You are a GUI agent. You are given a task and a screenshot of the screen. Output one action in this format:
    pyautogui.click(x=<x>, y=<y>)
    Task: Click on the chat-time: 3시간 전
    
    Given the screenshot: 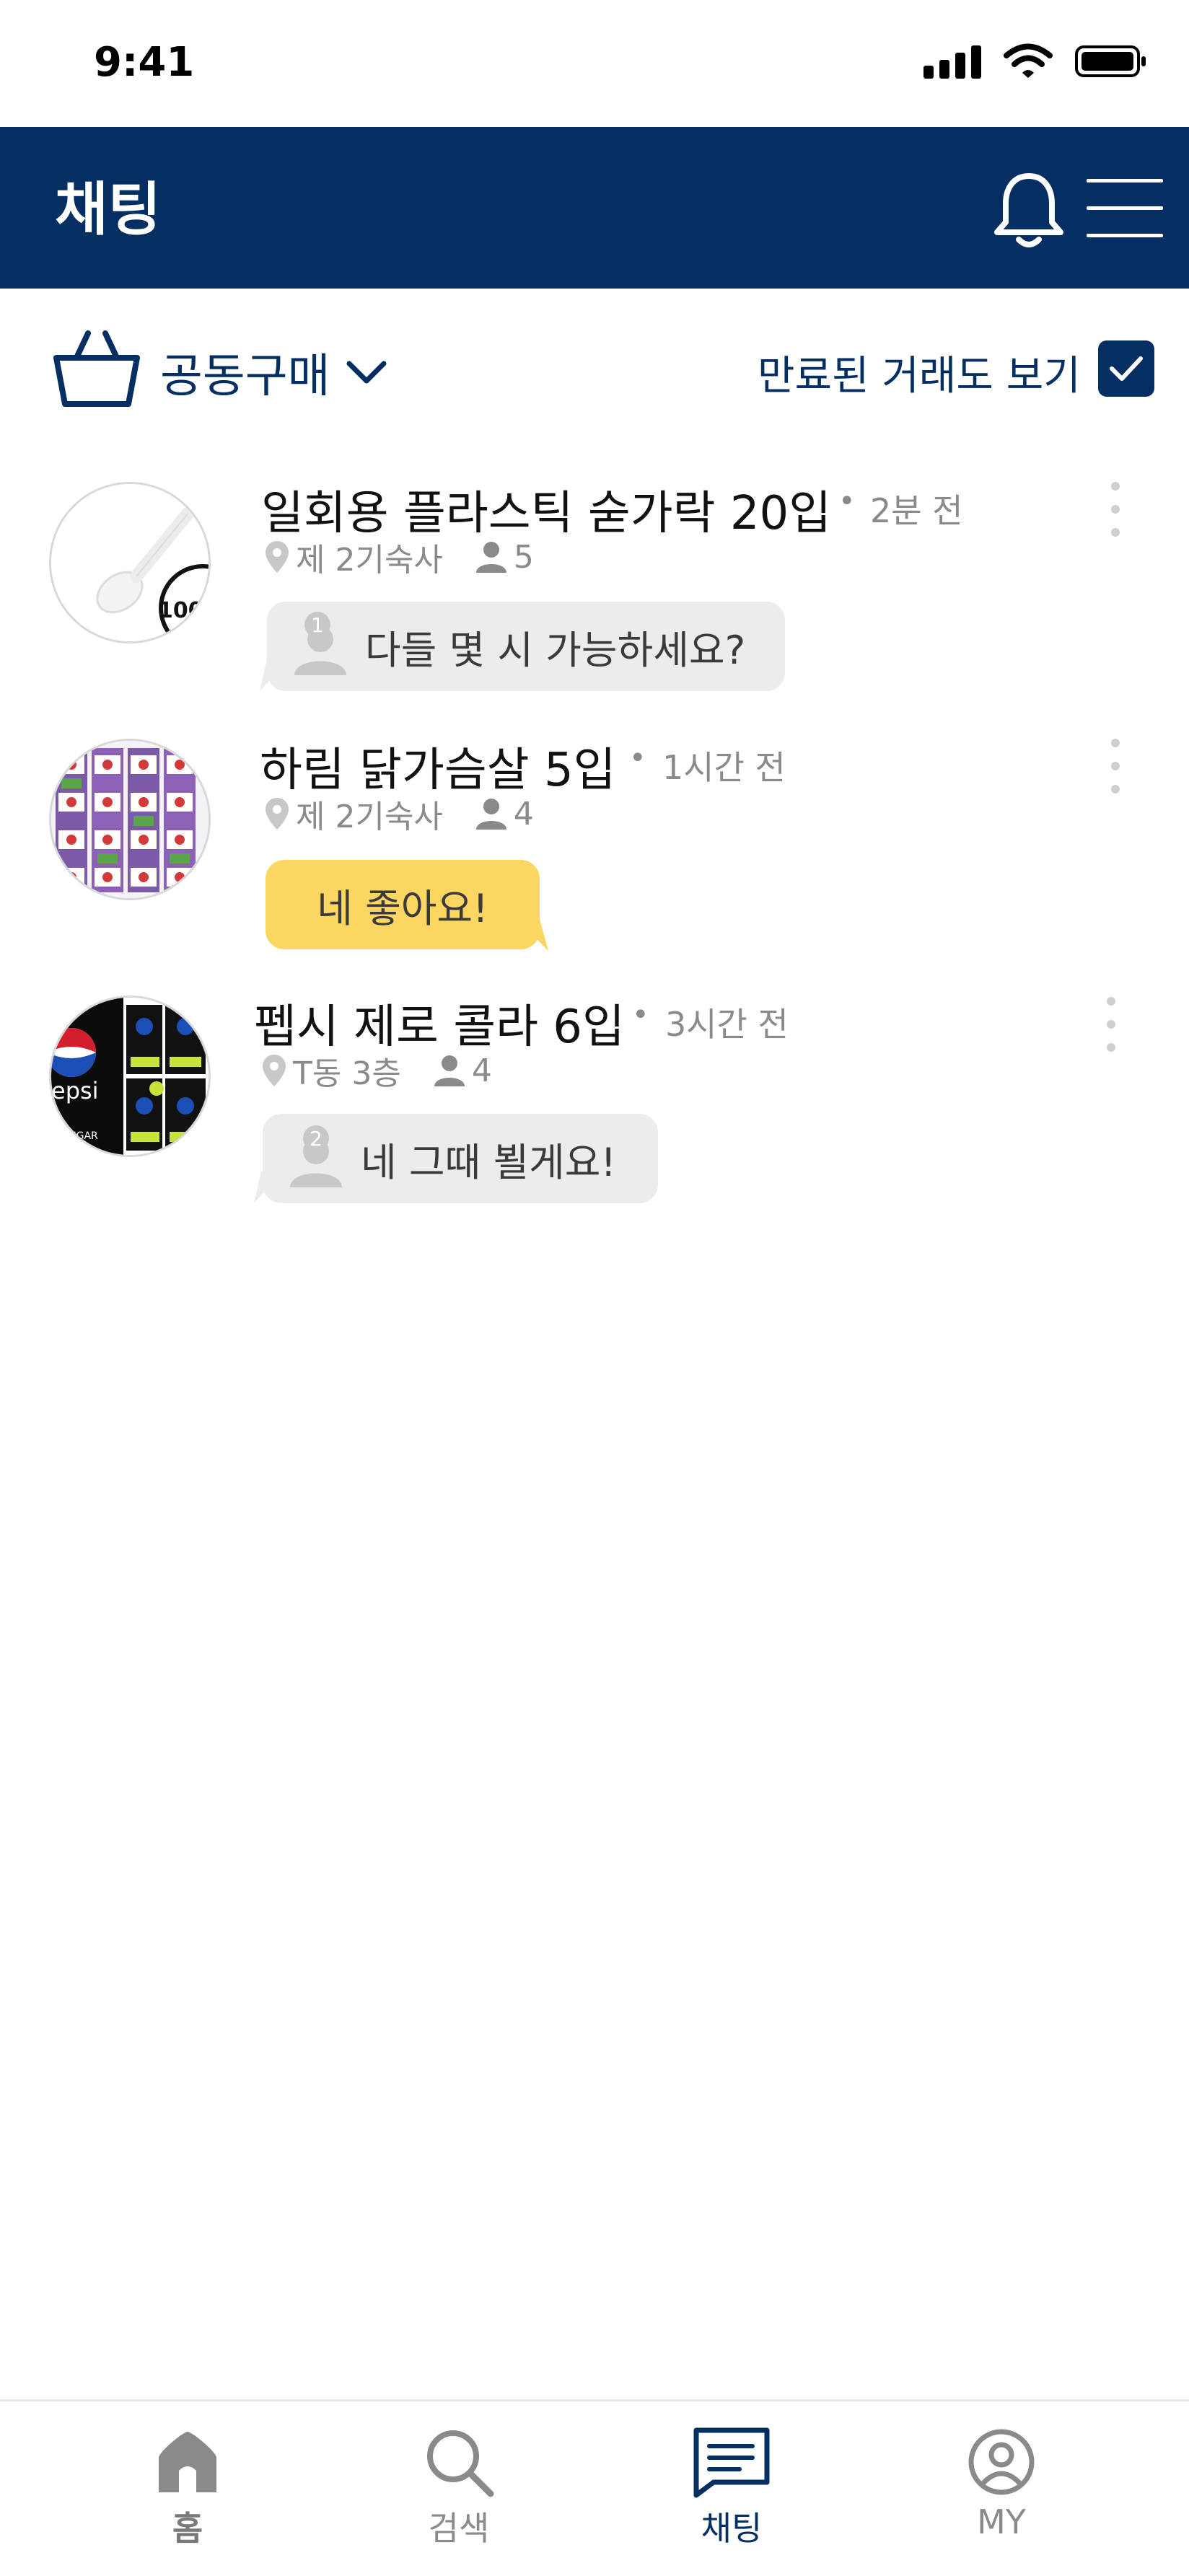 What is the action you would take?
    pyautogui.click(x=727, y=1024)
    